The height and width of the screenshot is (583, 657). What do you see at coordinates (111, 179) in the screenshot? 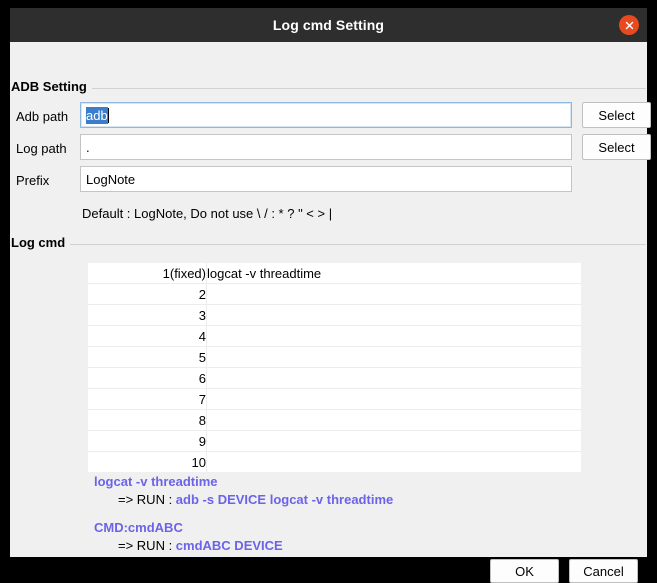
I see `prefix-value: LogNote` at bounding box center [111, 179].